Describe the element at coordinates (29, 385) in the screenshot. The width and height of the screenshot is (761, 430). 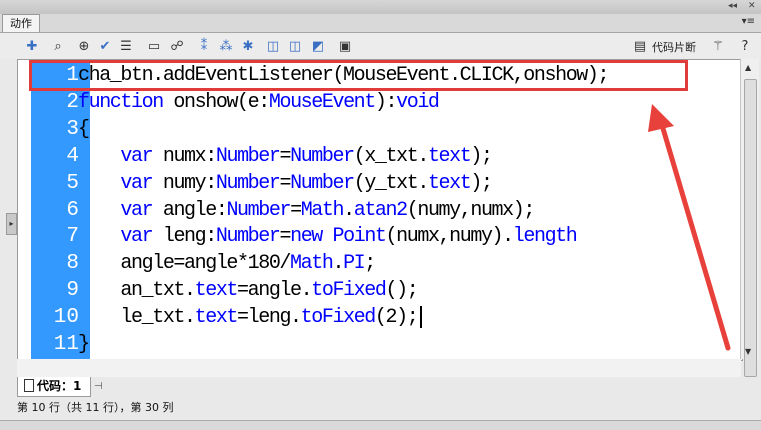
I see `code-file-icon` at that location.